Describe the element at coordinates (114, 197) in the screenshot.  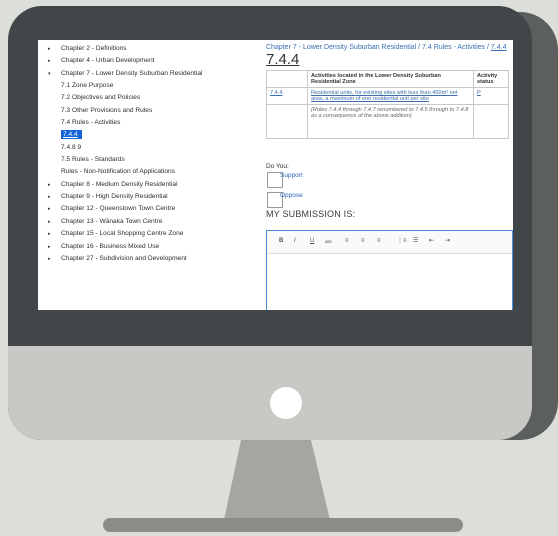
I see `sidebar-item-label: Chapter 9 - High Density Residential` at that location.